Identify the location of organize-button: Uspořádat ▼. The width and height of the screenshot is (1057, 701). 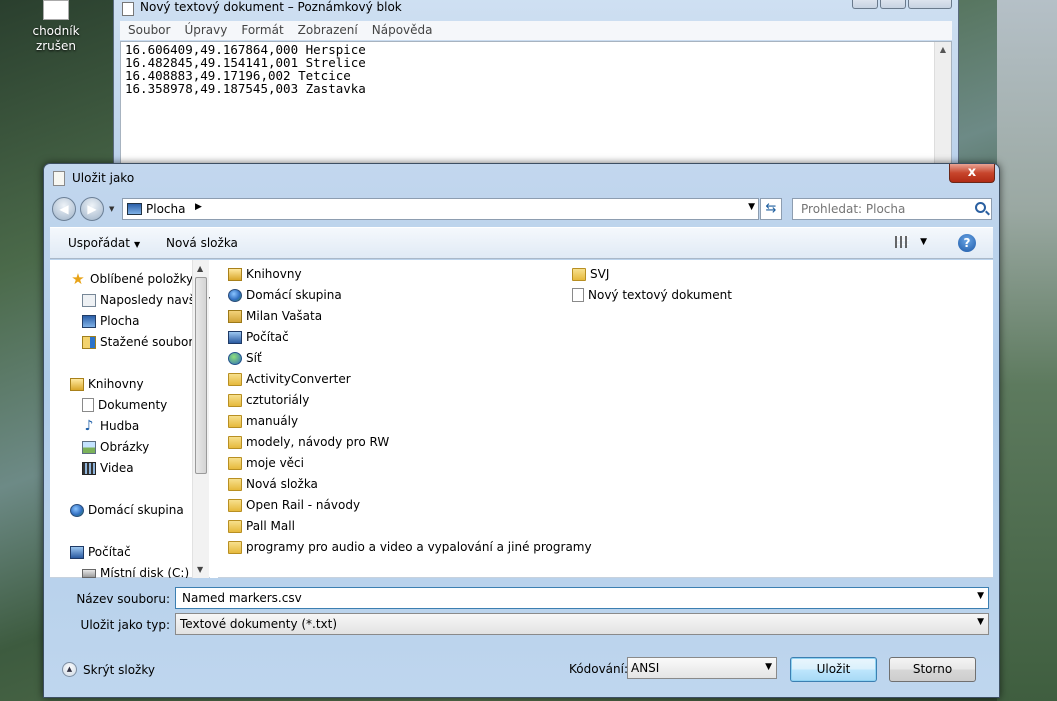
(104, 243).